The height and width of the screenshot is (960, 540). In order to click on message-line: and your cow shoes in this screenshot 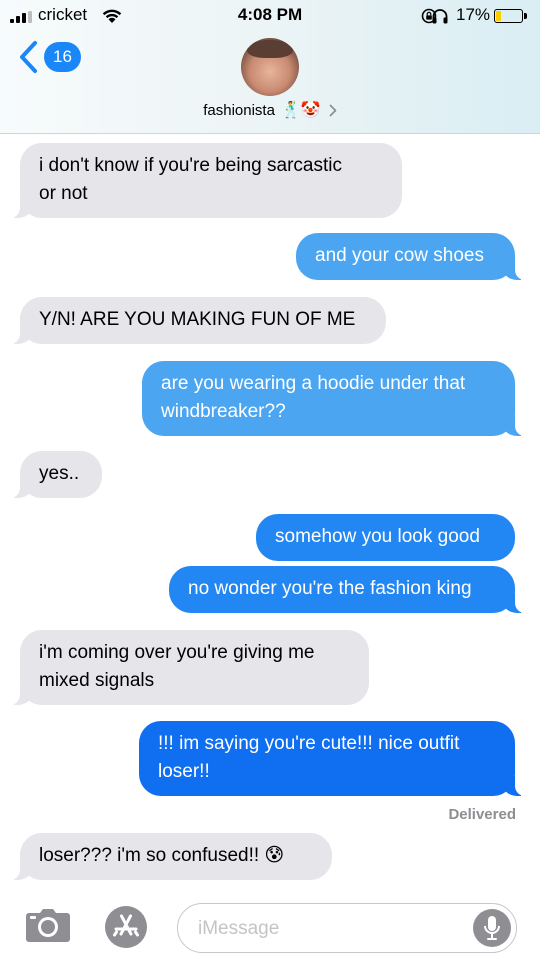, I will do `click(399, 255)`.